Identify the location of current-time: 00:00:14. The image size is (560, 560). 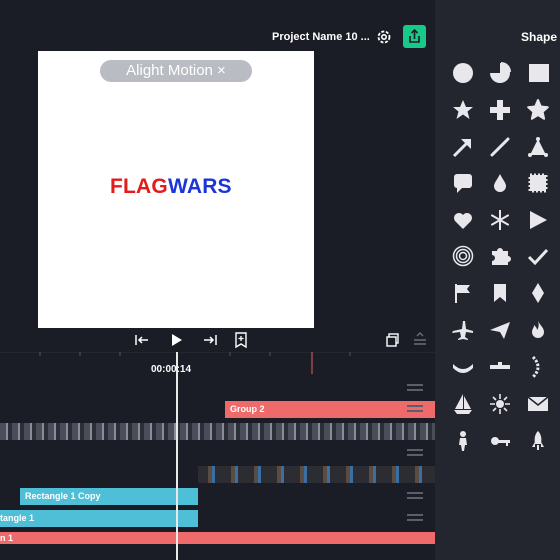
(171, 369).